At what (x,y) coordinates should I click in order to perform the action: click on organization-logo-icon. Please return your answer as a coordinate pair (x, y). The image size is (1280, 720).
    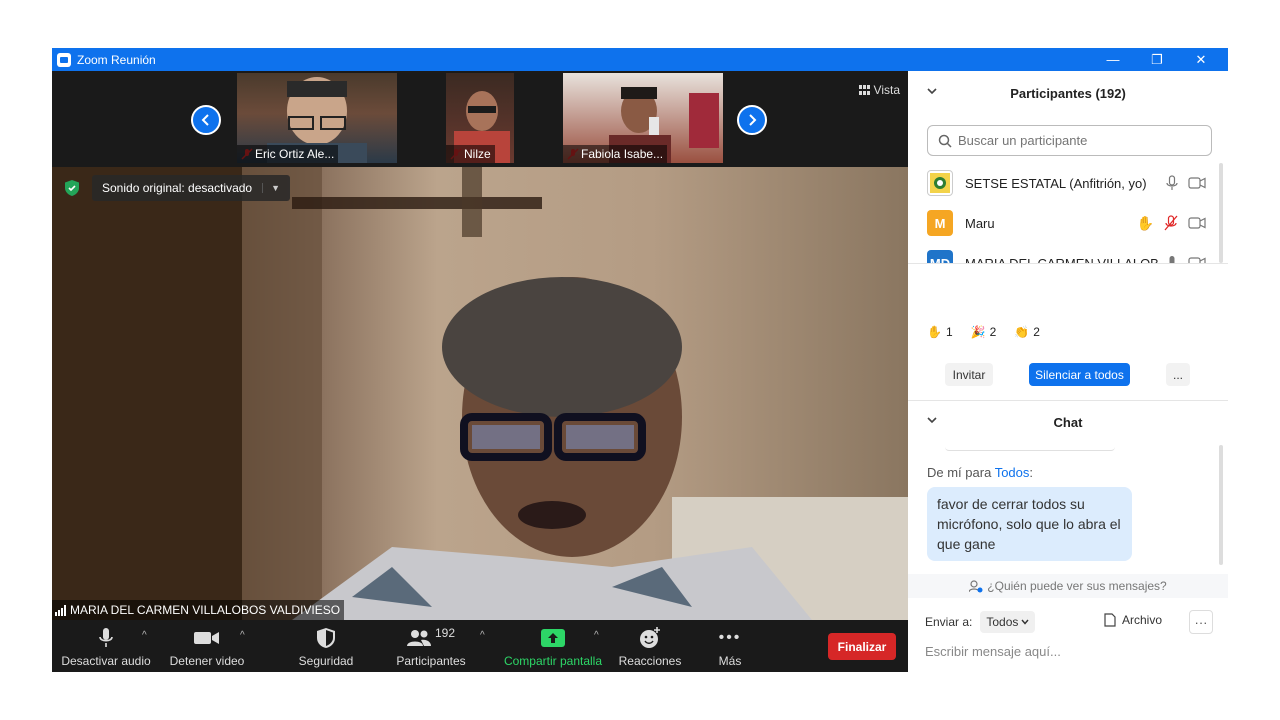
    Looking at the image, I should click on (940, 183).